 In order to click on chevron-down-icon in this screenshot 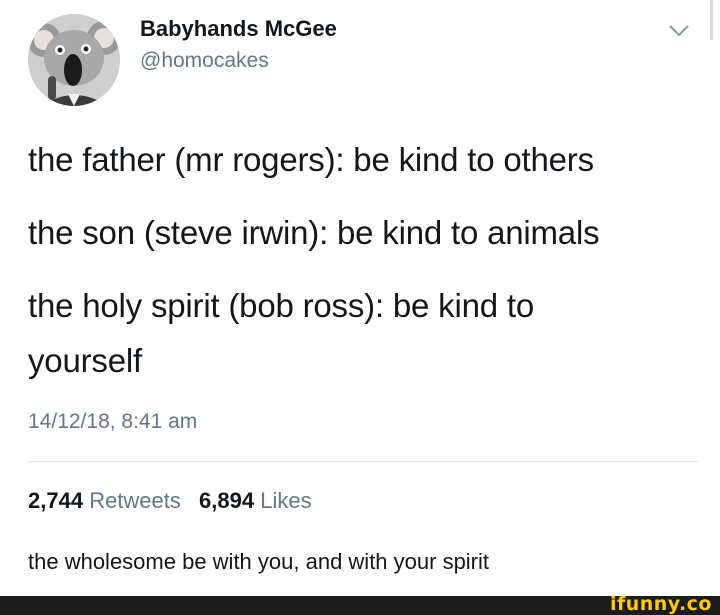, I will do `click(679, 30)`.